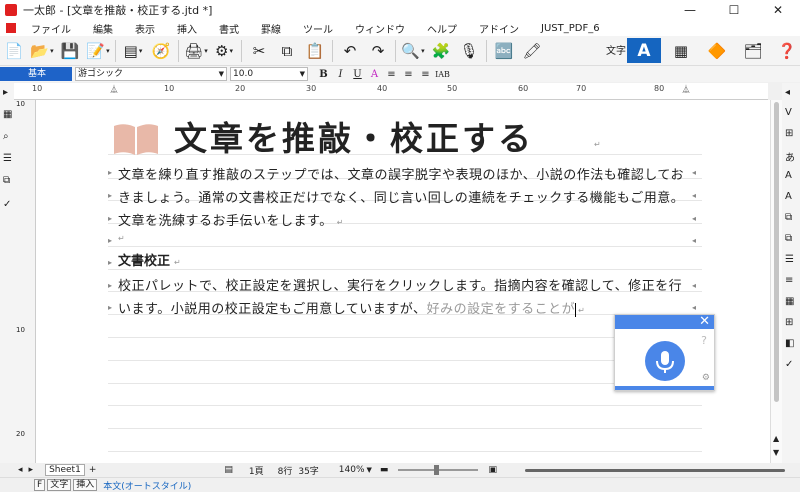  I want to click on horizontal-scrollbar, so click(654, 470).